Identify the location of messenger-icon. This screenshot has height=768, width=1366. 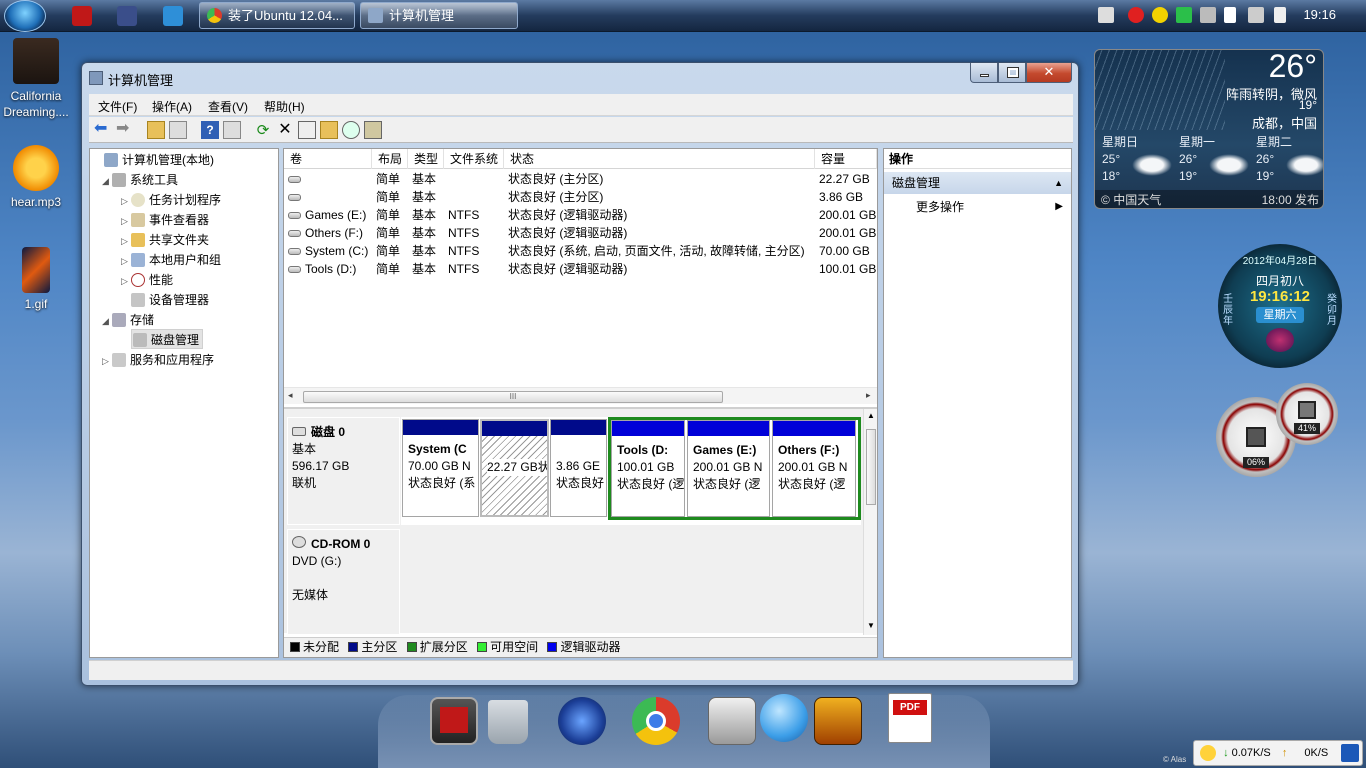
(784, 718).